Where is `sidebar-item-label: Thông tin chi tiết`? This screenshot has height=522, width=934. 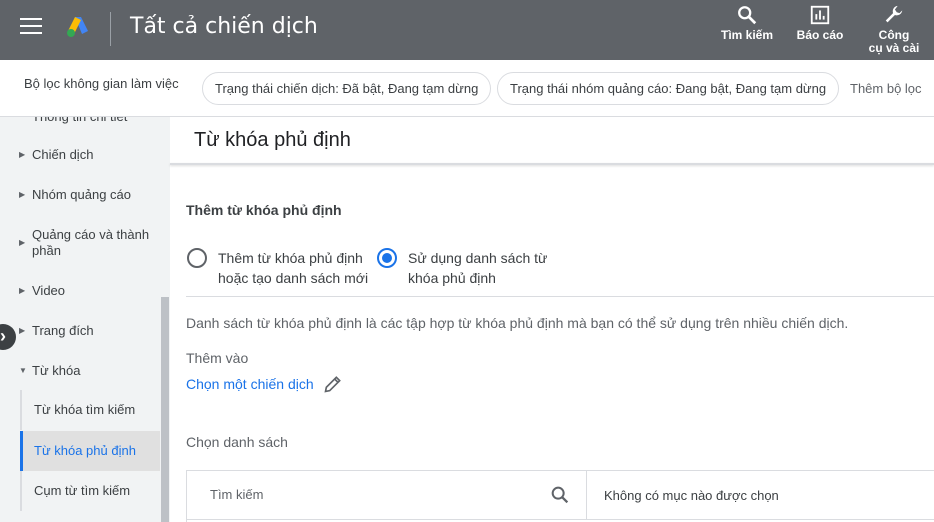
sidebar-item-label: Thông tin chi tiết is located at coordinates (80, 121).